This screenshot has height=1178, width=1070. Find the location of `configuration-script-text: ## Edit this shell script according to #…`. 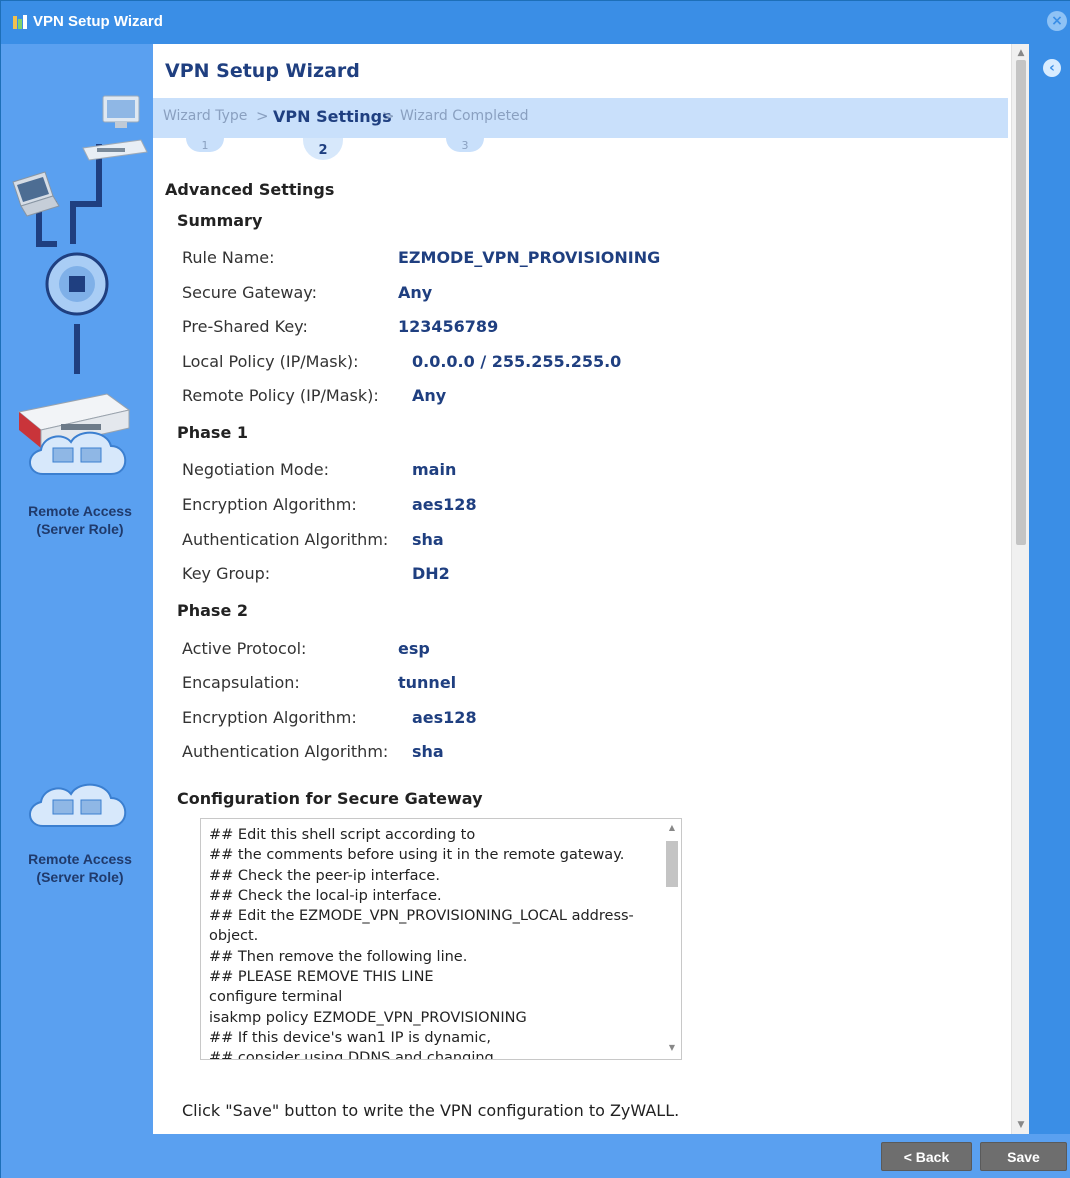

configuration-script-text: ## Edit this shell script according to #… is located at coordinates (433, 942).